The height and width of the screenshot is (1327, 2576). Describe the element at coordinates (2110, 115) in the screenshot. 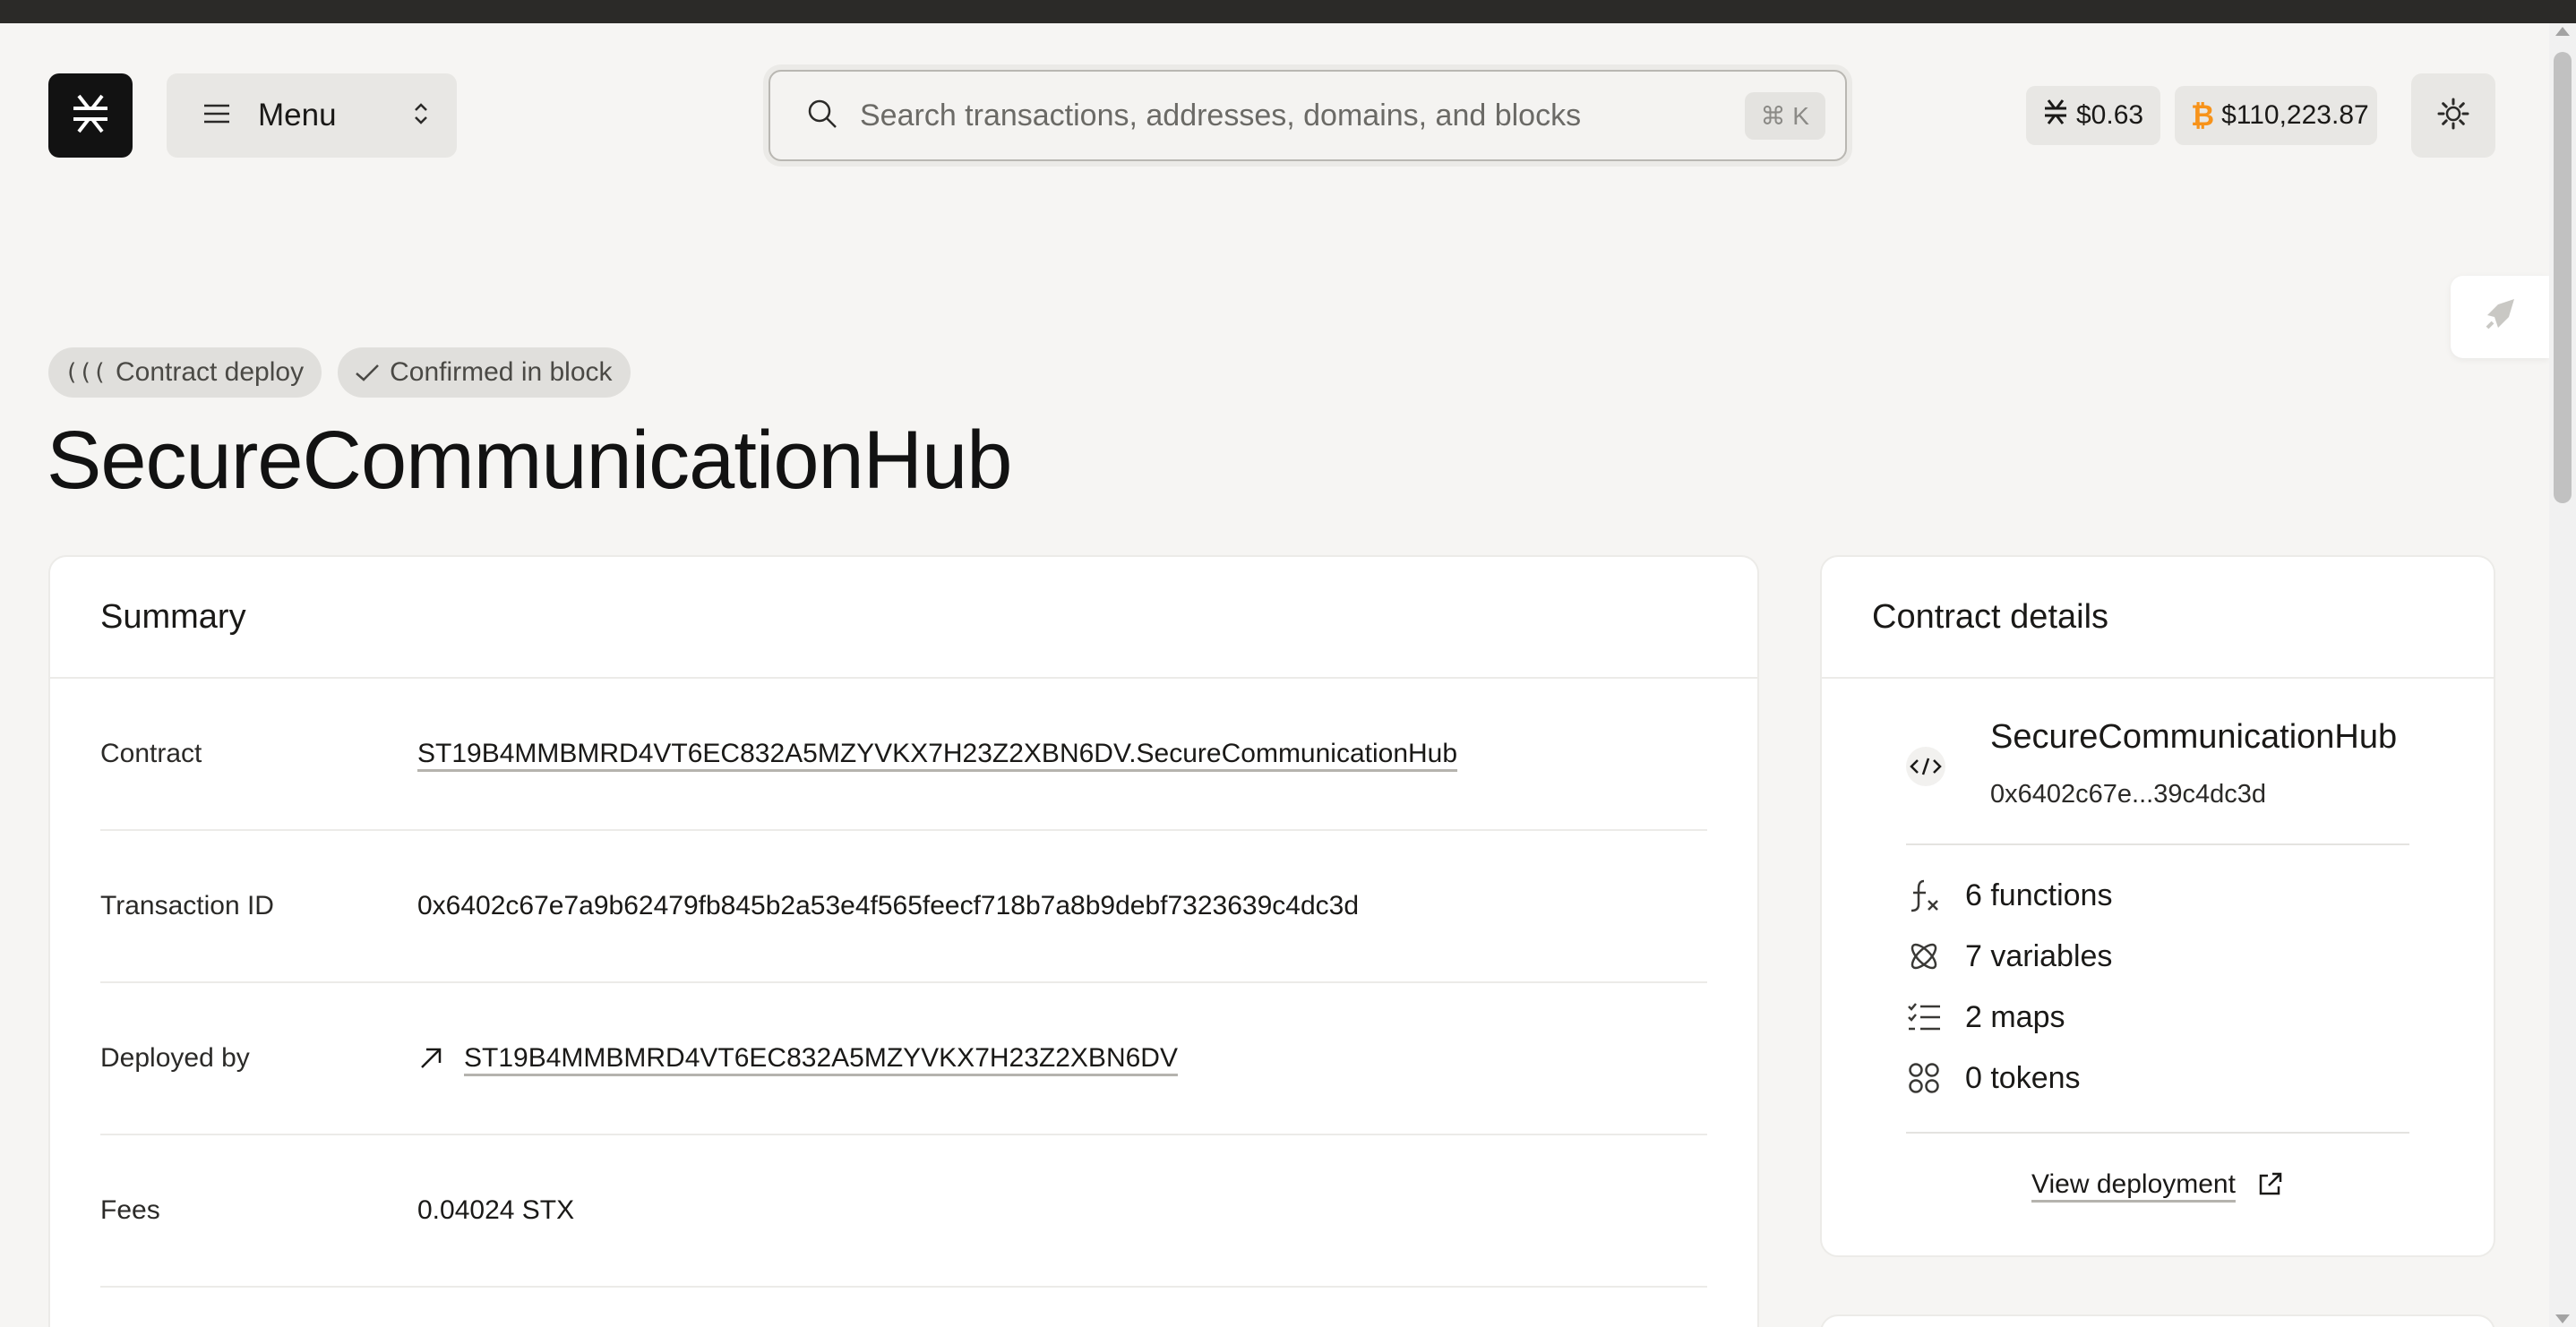

I see `stx-price-value: $0.63` at that location.